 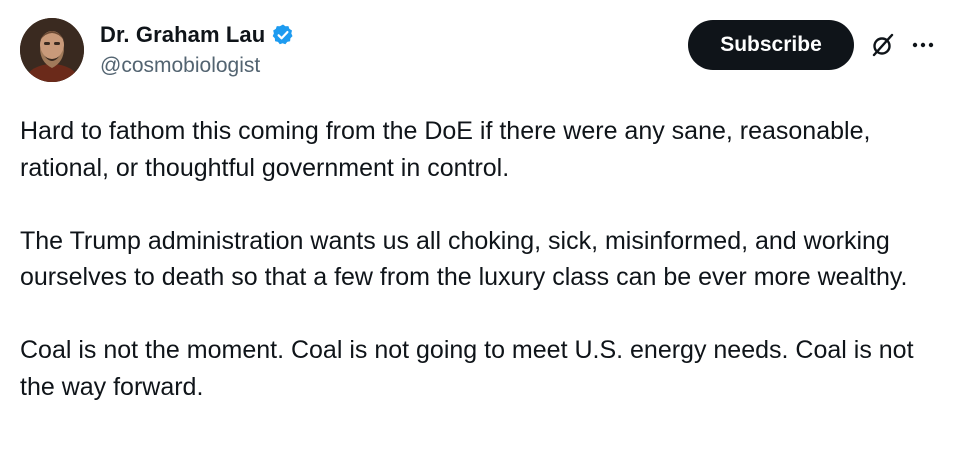 I want to click on display-name-row: Dr. Graham Lau, so click(x=197, y=35).